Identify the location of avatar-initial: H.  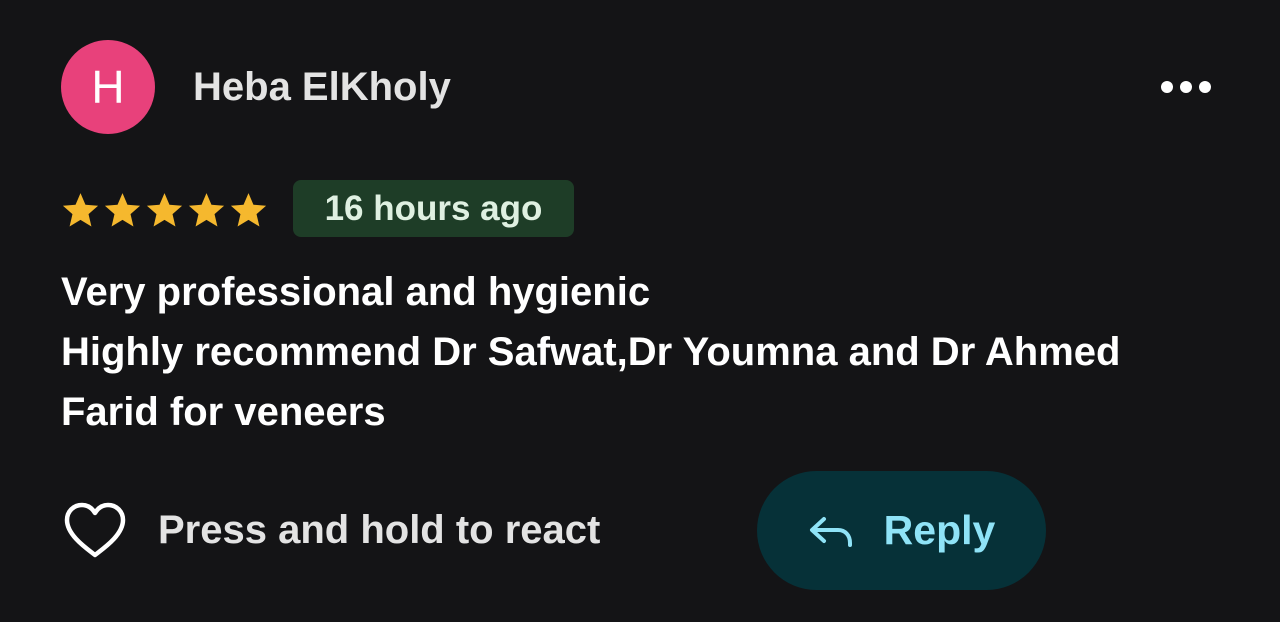
(108, 87).